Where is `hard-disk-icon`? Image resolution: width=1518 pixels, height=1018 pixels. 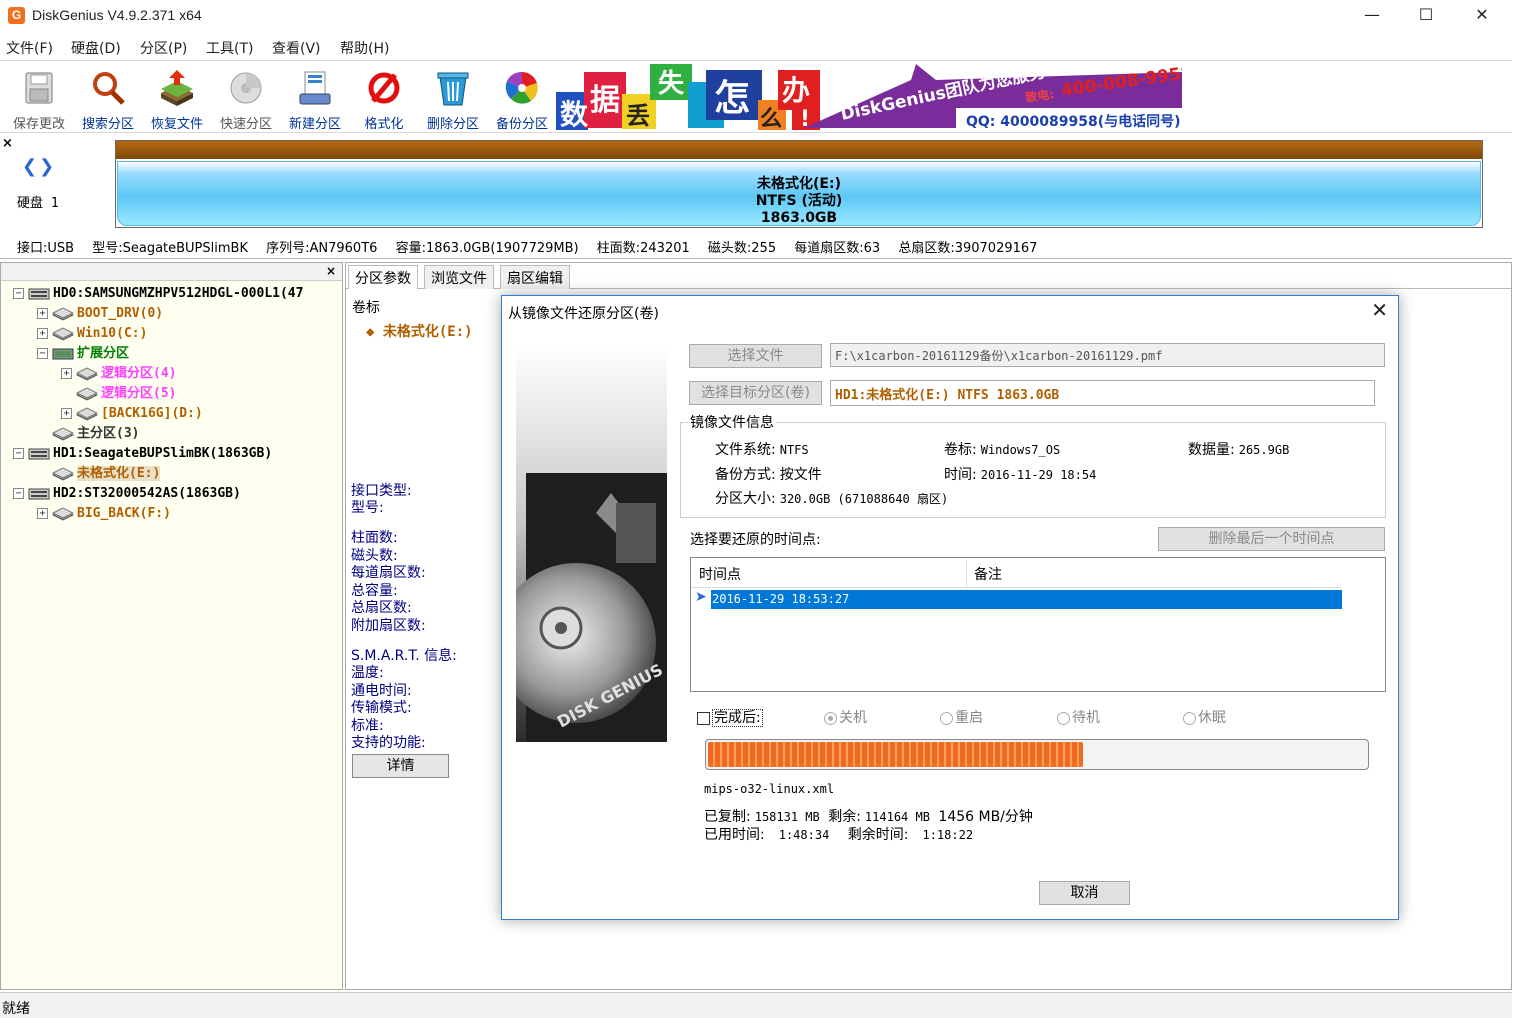
hard-disk-icon is located at coordinates (40, 493).